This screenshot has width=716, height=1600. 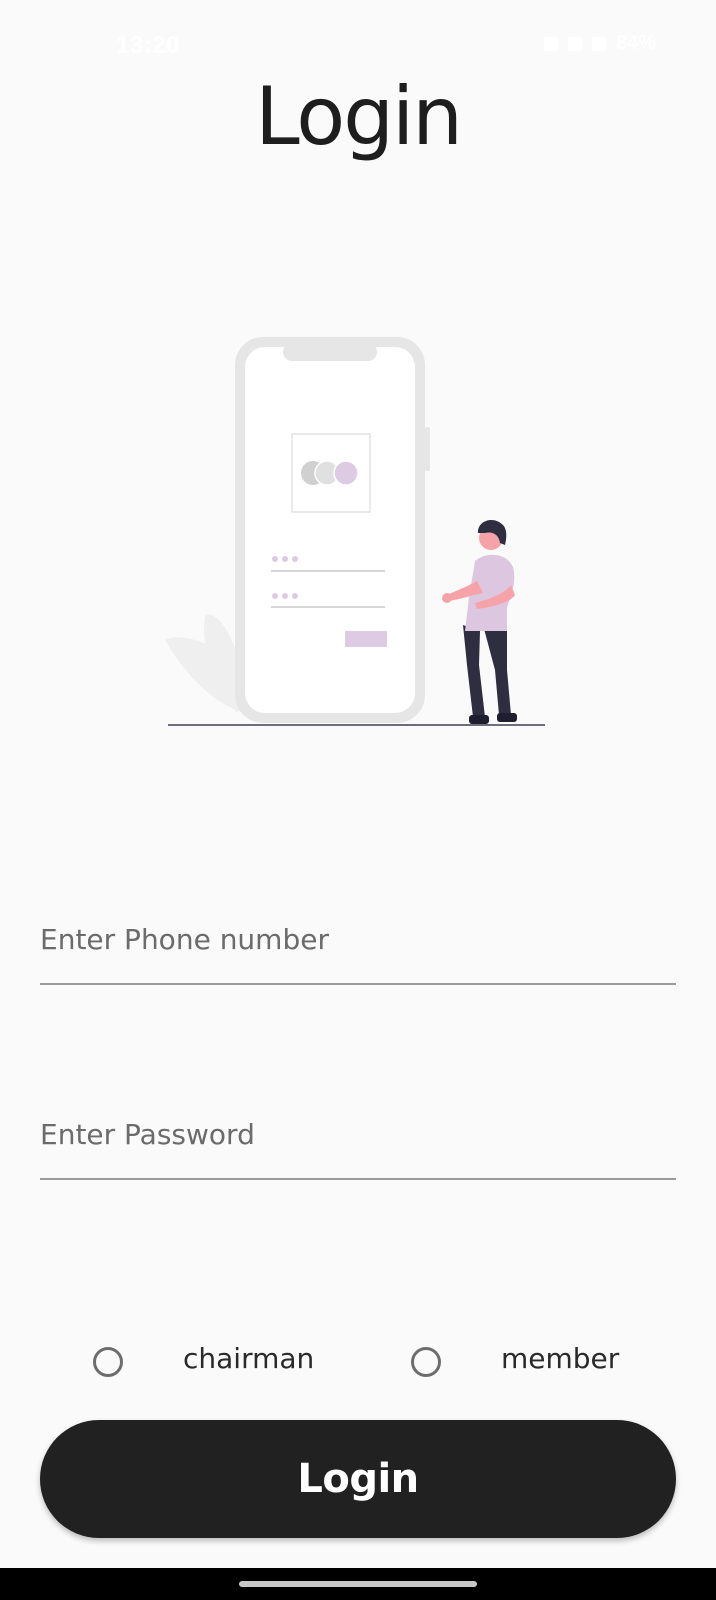 What do you see at coordinates (550, 43) in the screenshot?
I see `notification-icon` at bounding box center [550, 43].